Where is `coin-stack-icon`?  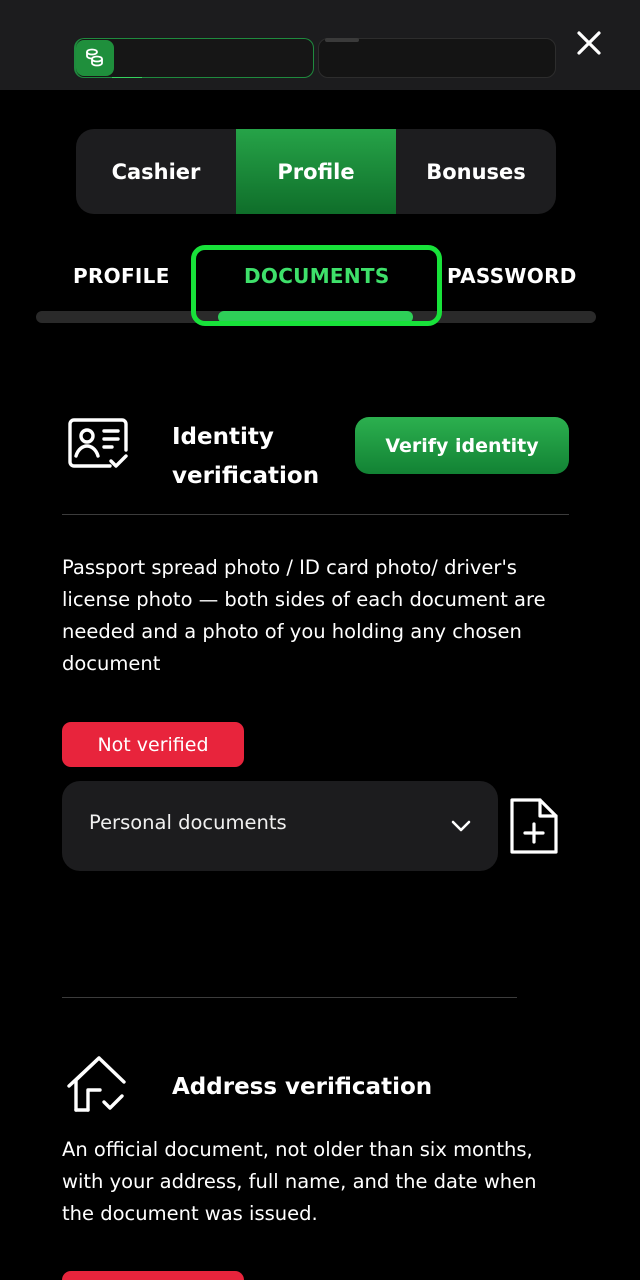
coin-stack-icon is located at coordinates (95, 58).